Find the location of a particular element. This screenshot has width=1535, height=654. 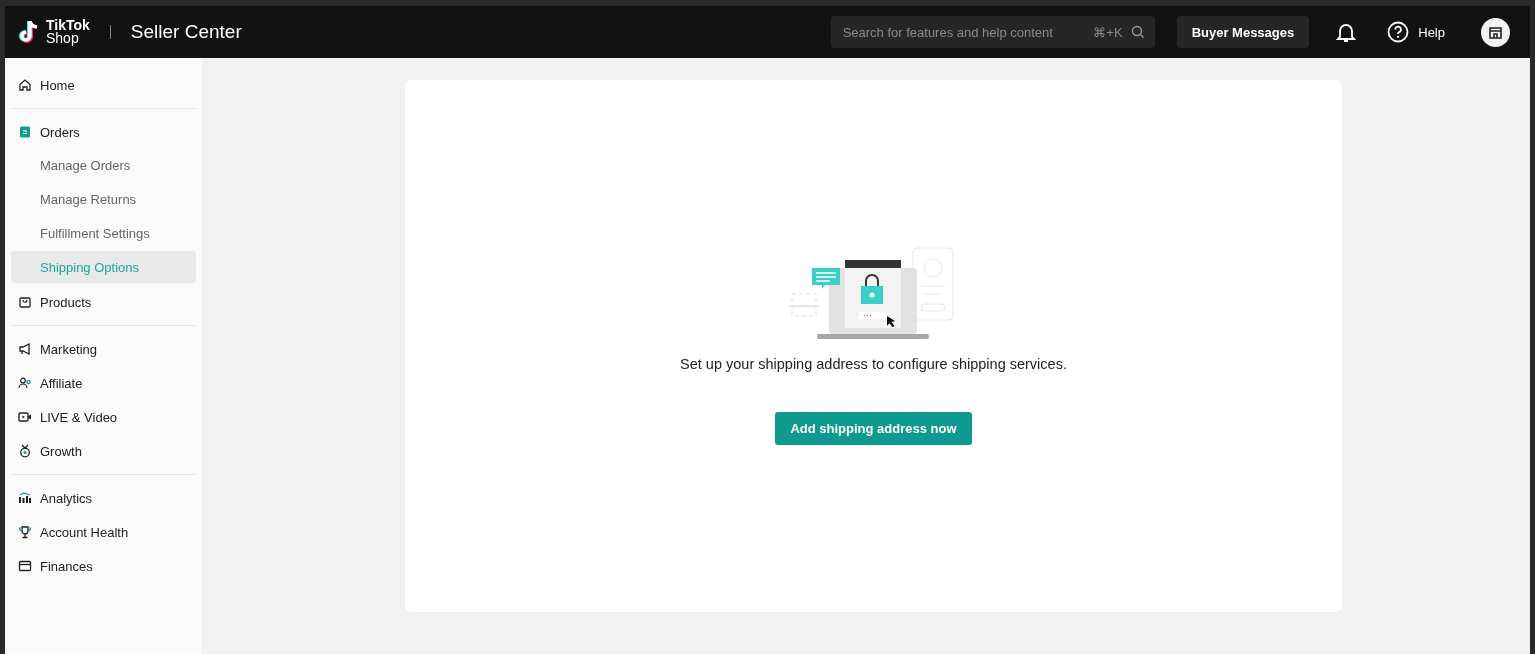

nav-item: Finances is located at coordinates (103, 566).